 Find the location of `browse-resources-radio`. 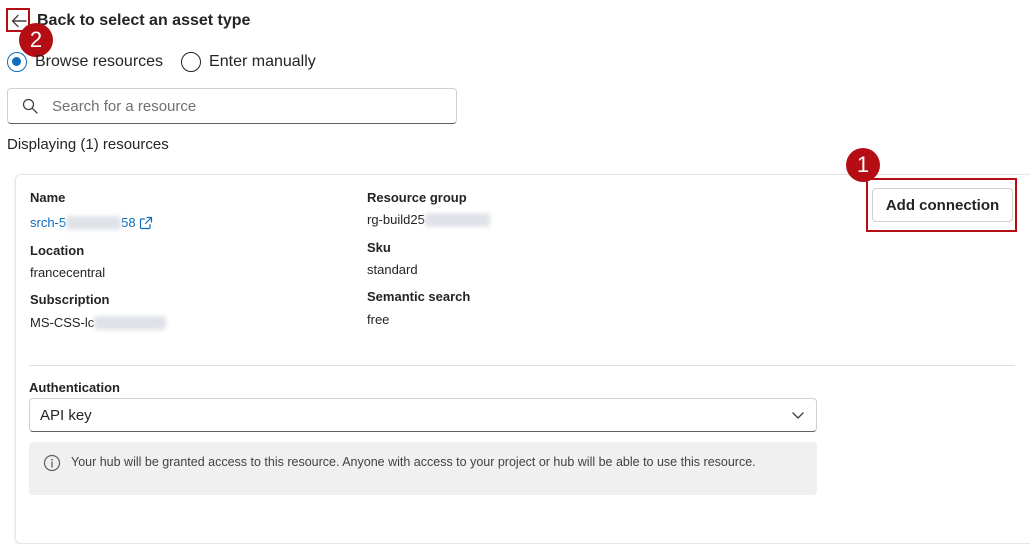

browse-resources-radio is located at coordinates (17, 62).